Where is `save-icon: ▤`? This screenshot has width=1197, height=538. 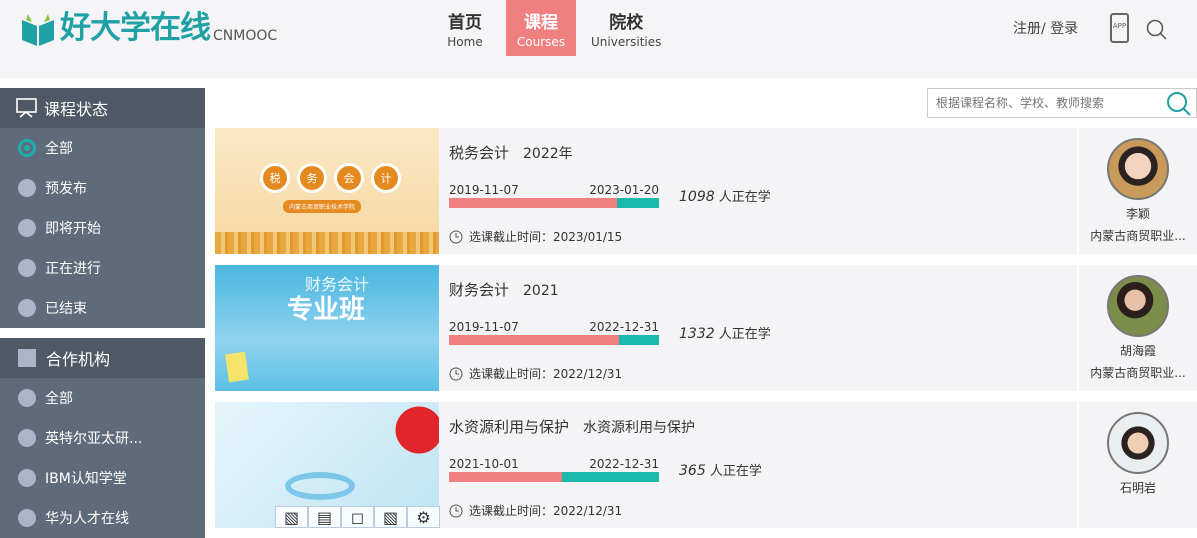 save-icon: ▤ is located at coordinates (324, 517).